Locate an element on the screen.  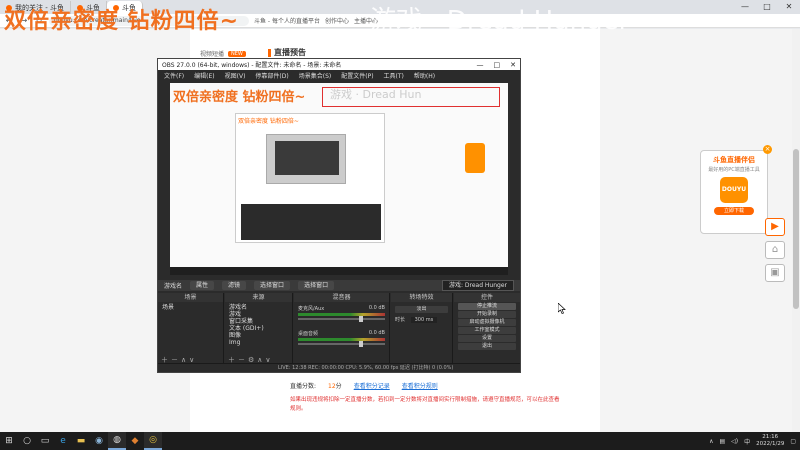
breadcrumb-item: 视频短播 is located at coordinates (212, 53).